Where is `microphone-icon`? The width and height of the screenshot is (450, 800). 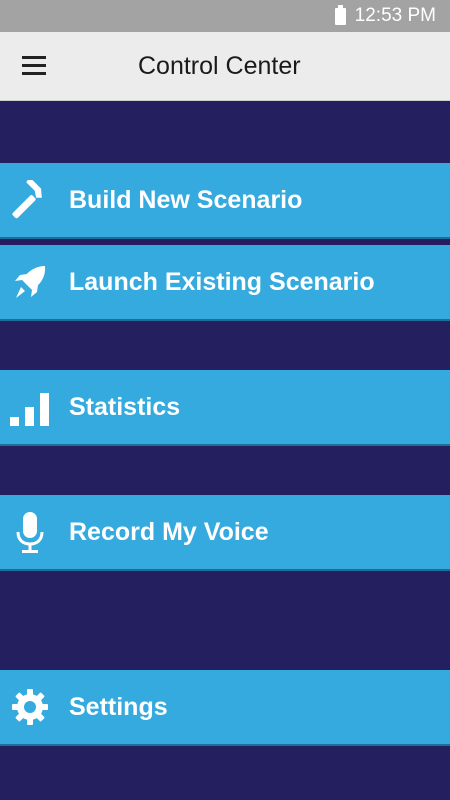 microphone-icon is located at coordinates (30, 532).